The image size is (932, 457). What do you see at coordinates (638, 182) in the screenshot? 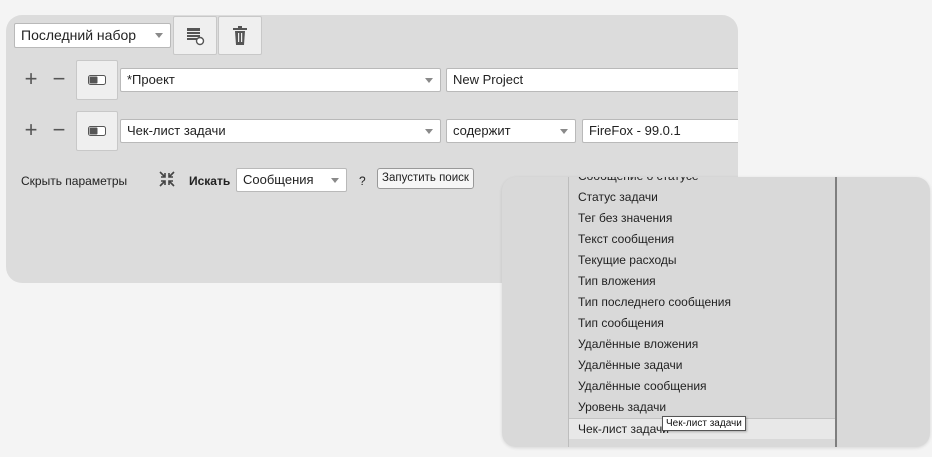
I see `dropdown-item: Сообщение о статусе` at bounding box center [638, 182].